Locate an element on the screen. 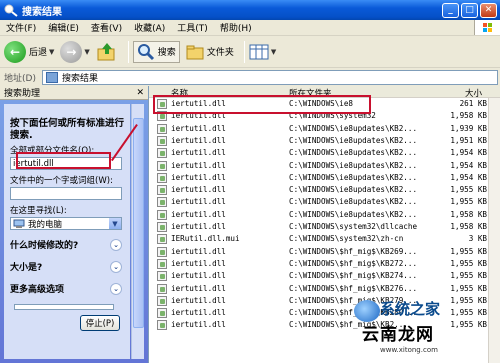 The image size is (500, 363). option-size-label: 大小是? is located at coordinates (26, 268).